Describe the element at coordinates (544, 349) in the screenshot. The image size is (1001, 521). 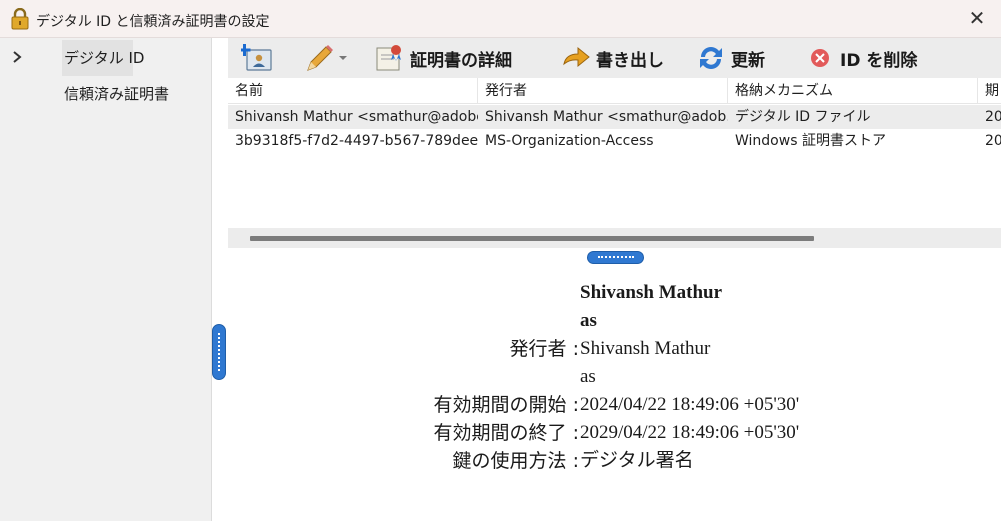
I see `issuer-label: 発行者 :` at that location.